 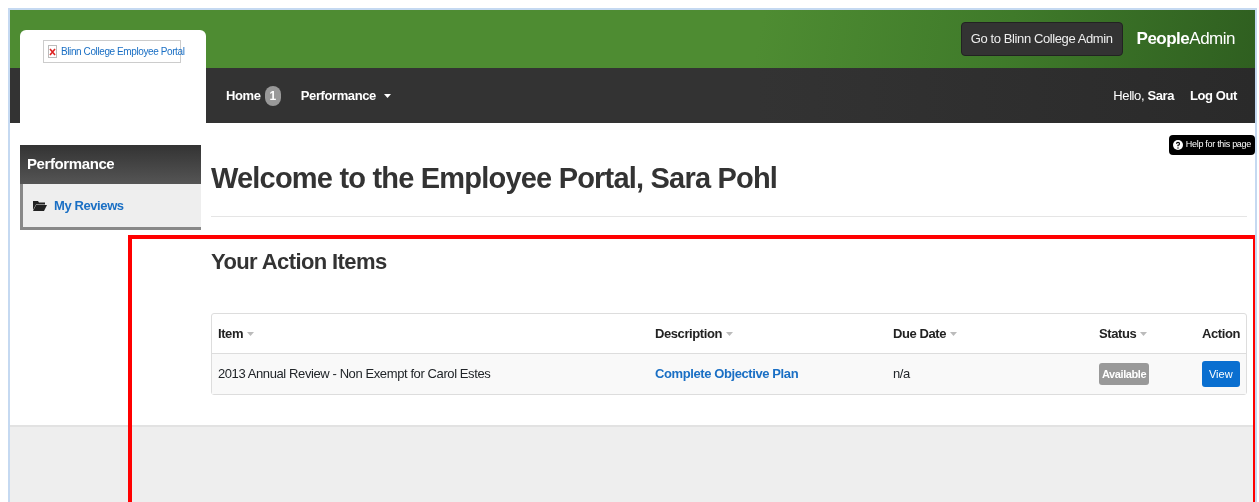 What do you see at coordinates (1185, 39) in the screenshot?
I see `brand-logo: PeopleAdmin` at bounding box center [1185, 39].